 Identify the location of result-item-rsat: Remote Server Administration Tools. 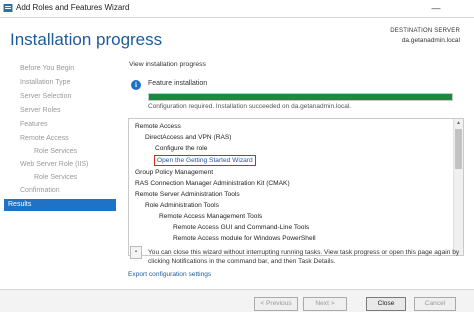
(187, 194).